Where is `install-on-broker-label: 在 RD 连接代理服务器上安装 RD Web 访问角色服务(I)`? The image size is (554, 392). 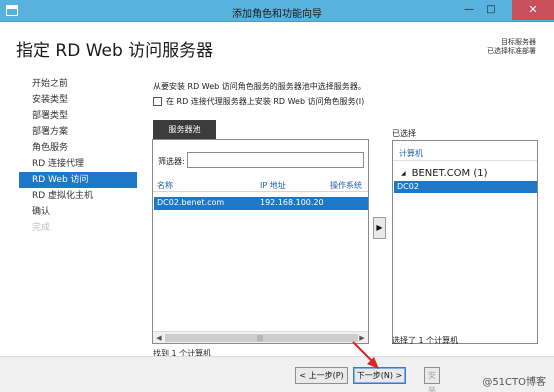 install-on-broker-label: 在 RD 连接代理服务器上安装 RD Web 访问角色服务(I) is located at coordinates (265, 101).